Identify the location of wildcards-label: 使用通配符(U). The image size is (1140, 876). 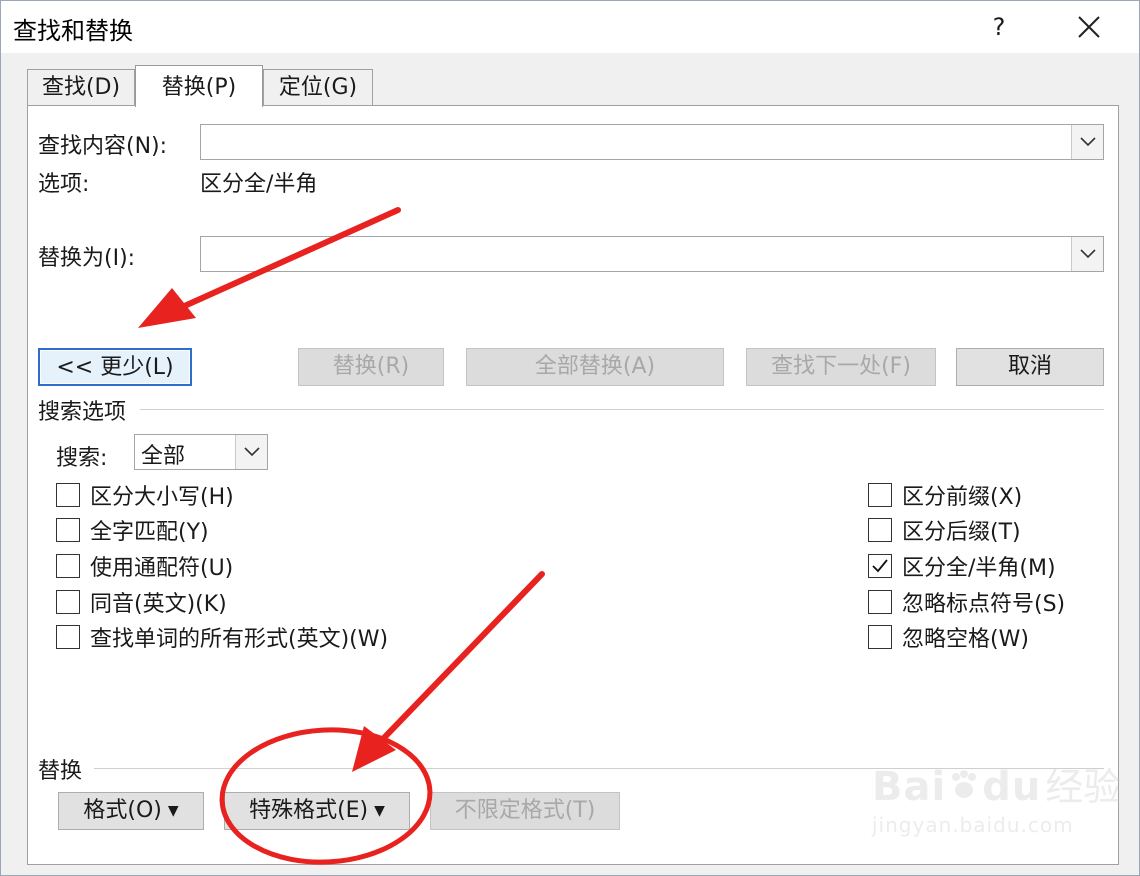
(162, 568).